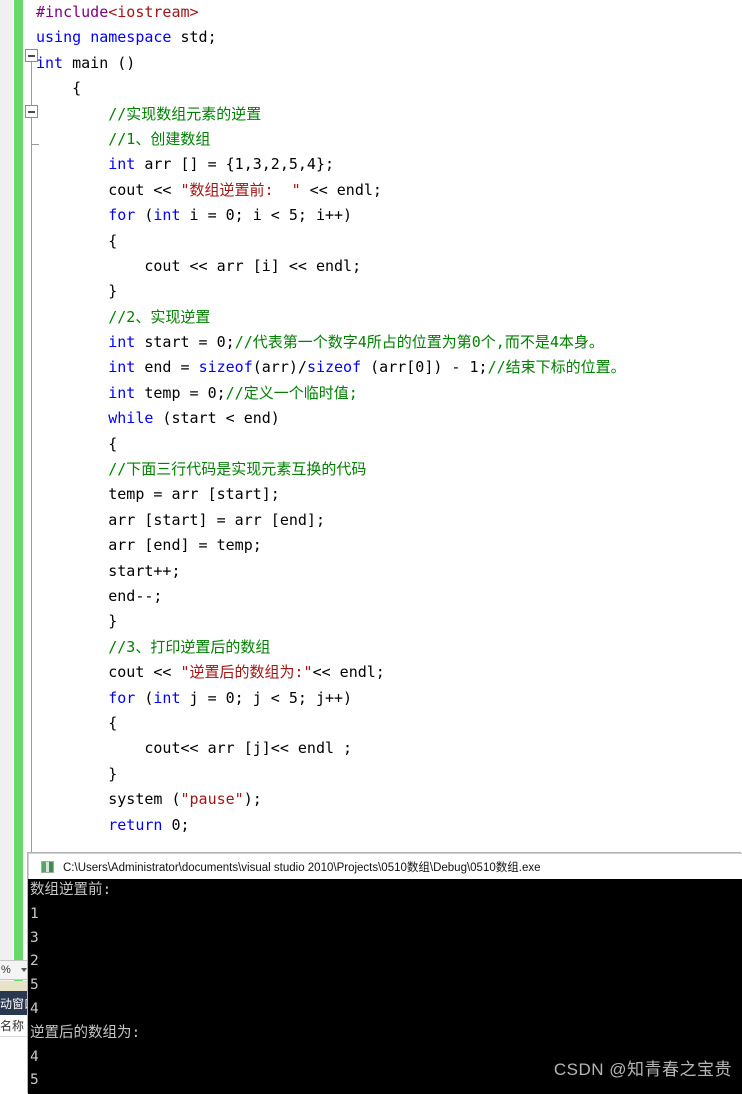 This screenshot has height=1094, width=742. Describe the element at coordinates (389, 672) in the screenshot. I see `code-line: cout << "逆置后的数组为:"<< endl;` at that location.